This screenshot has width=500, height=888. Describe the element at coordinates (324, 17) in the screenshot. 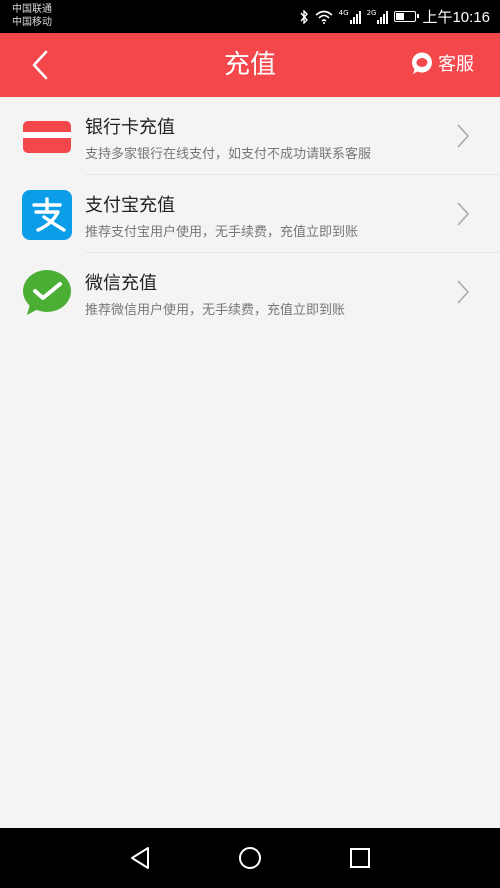

I see `wifi-icon` at that location.